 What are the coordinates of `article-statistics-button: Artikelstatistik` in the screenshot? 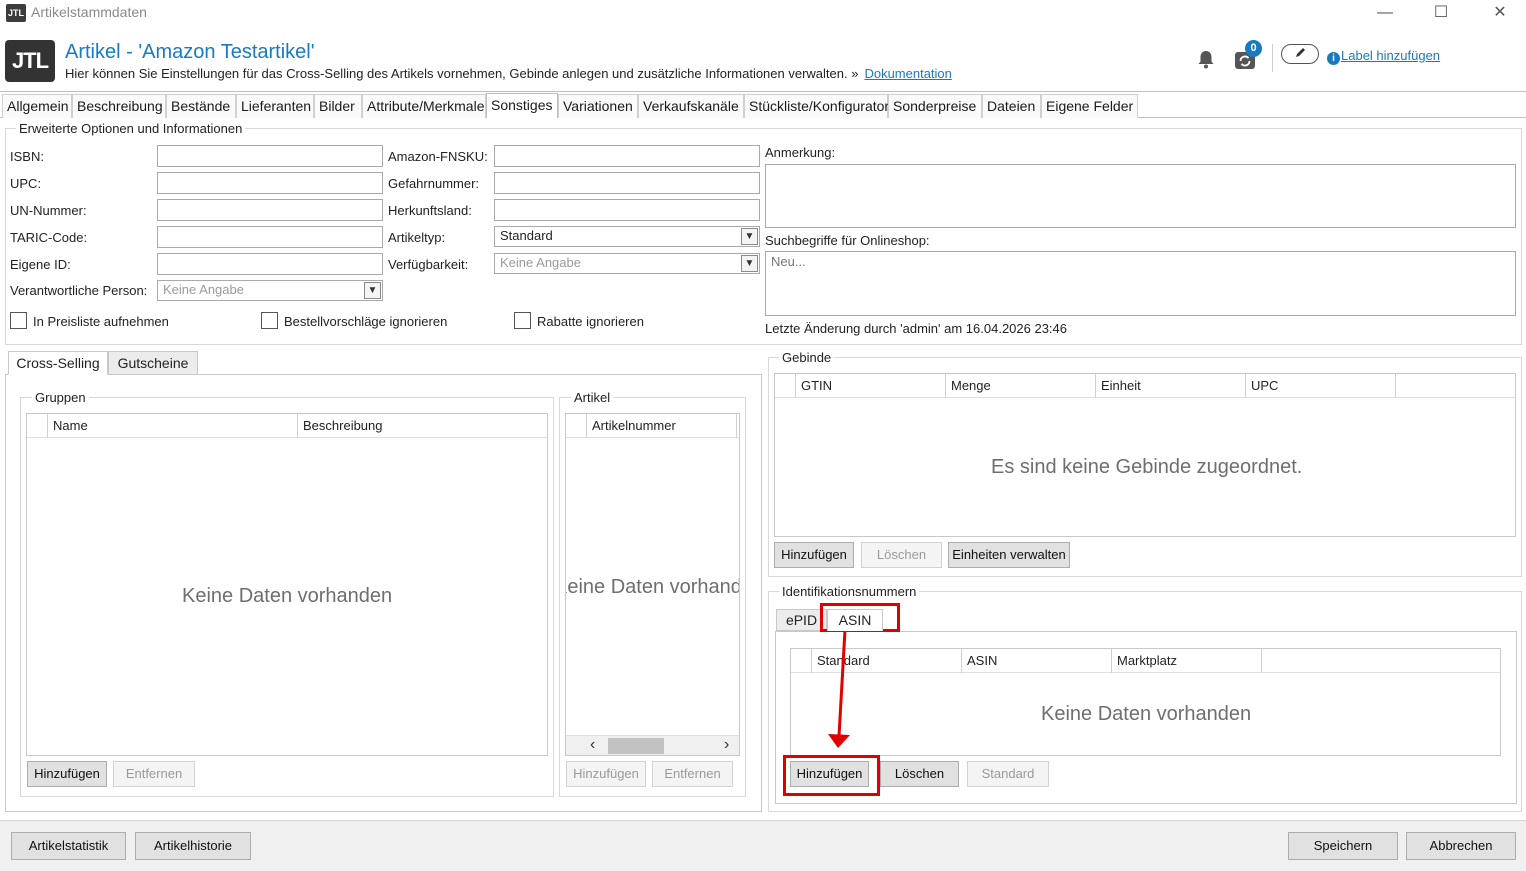 It's located at (68, 846).